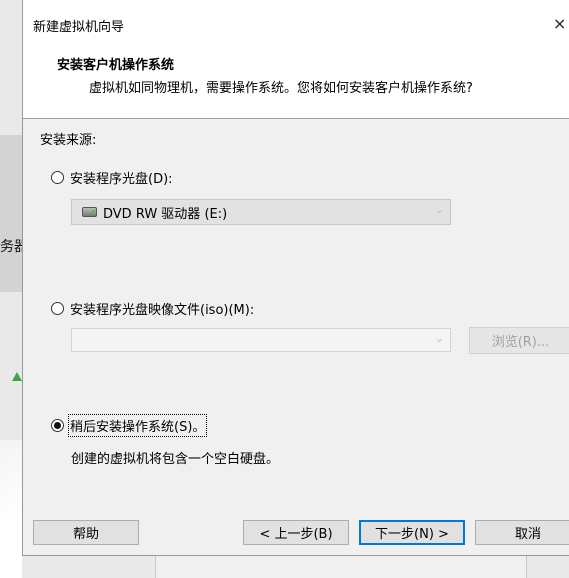 This screenshot has width=569, height=578. Describe the element at coordinates (162, 310) in the screenshot. I see `radio-iso-image-label: 安装程序光盘映像文件(iso)(M):` at that location.